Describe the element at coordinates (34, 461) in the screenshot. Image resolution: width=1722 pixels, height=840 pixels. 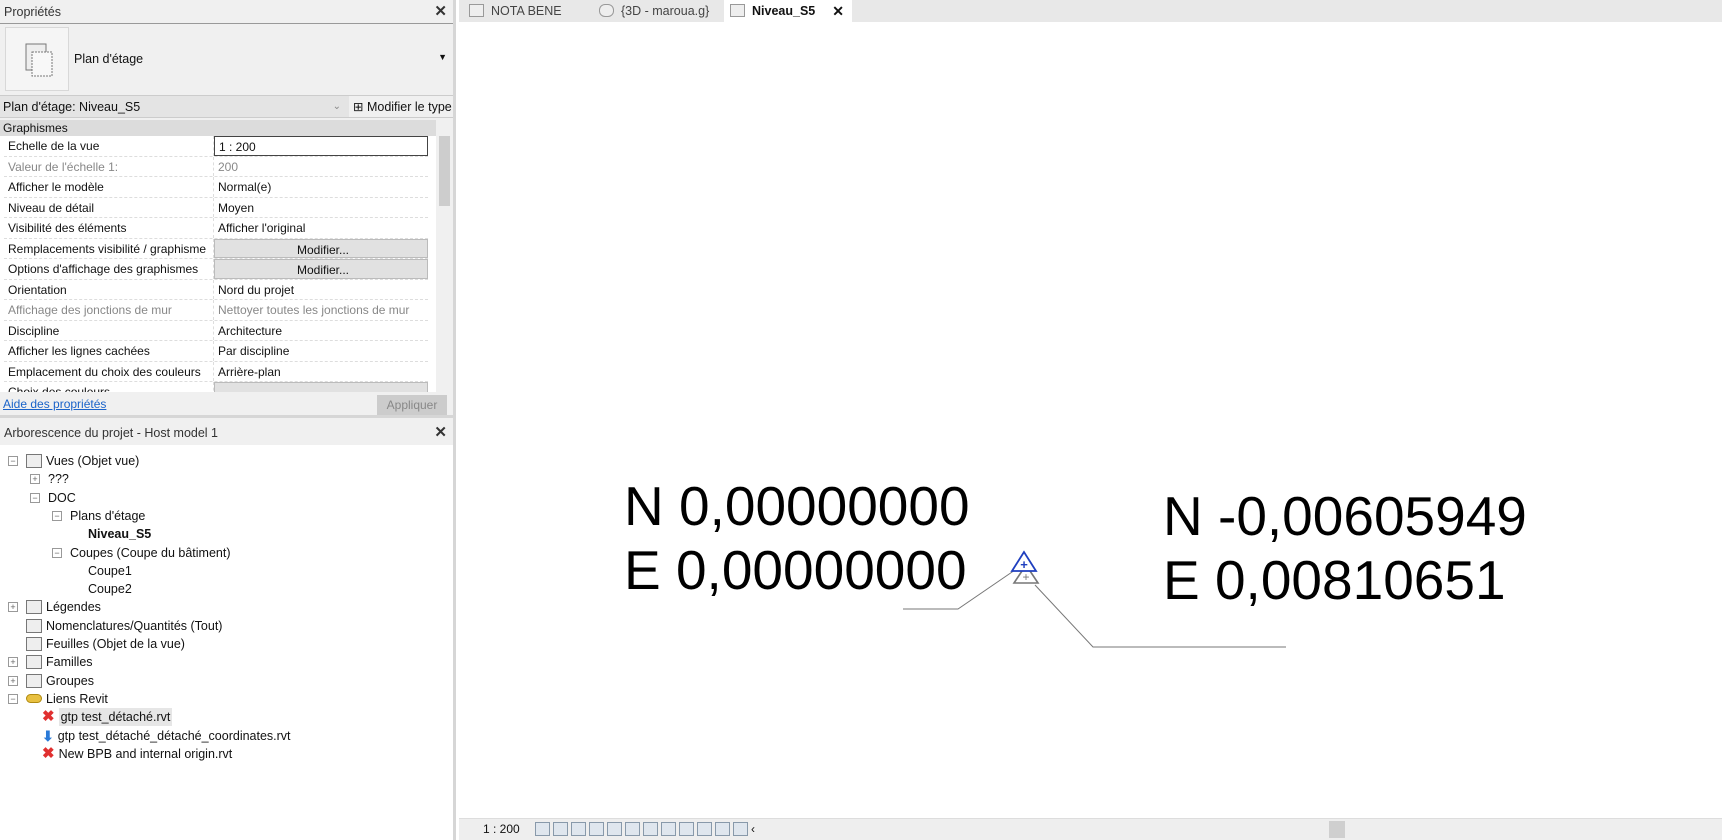
I see `views-icon` at that location.